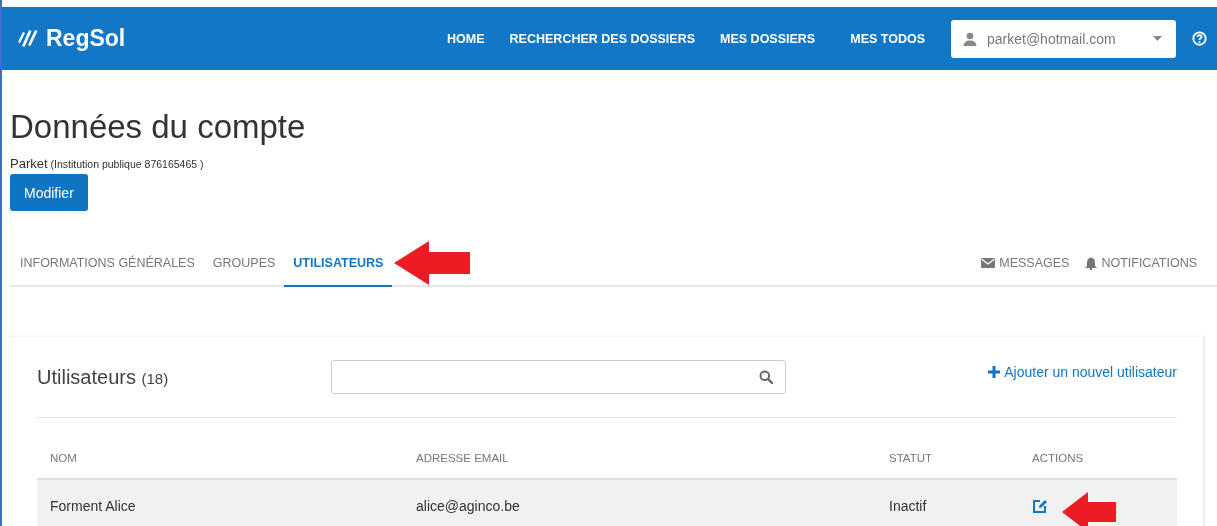 The image size is (1217, 526). I want to click on edit-icon, so click(1040, 506).